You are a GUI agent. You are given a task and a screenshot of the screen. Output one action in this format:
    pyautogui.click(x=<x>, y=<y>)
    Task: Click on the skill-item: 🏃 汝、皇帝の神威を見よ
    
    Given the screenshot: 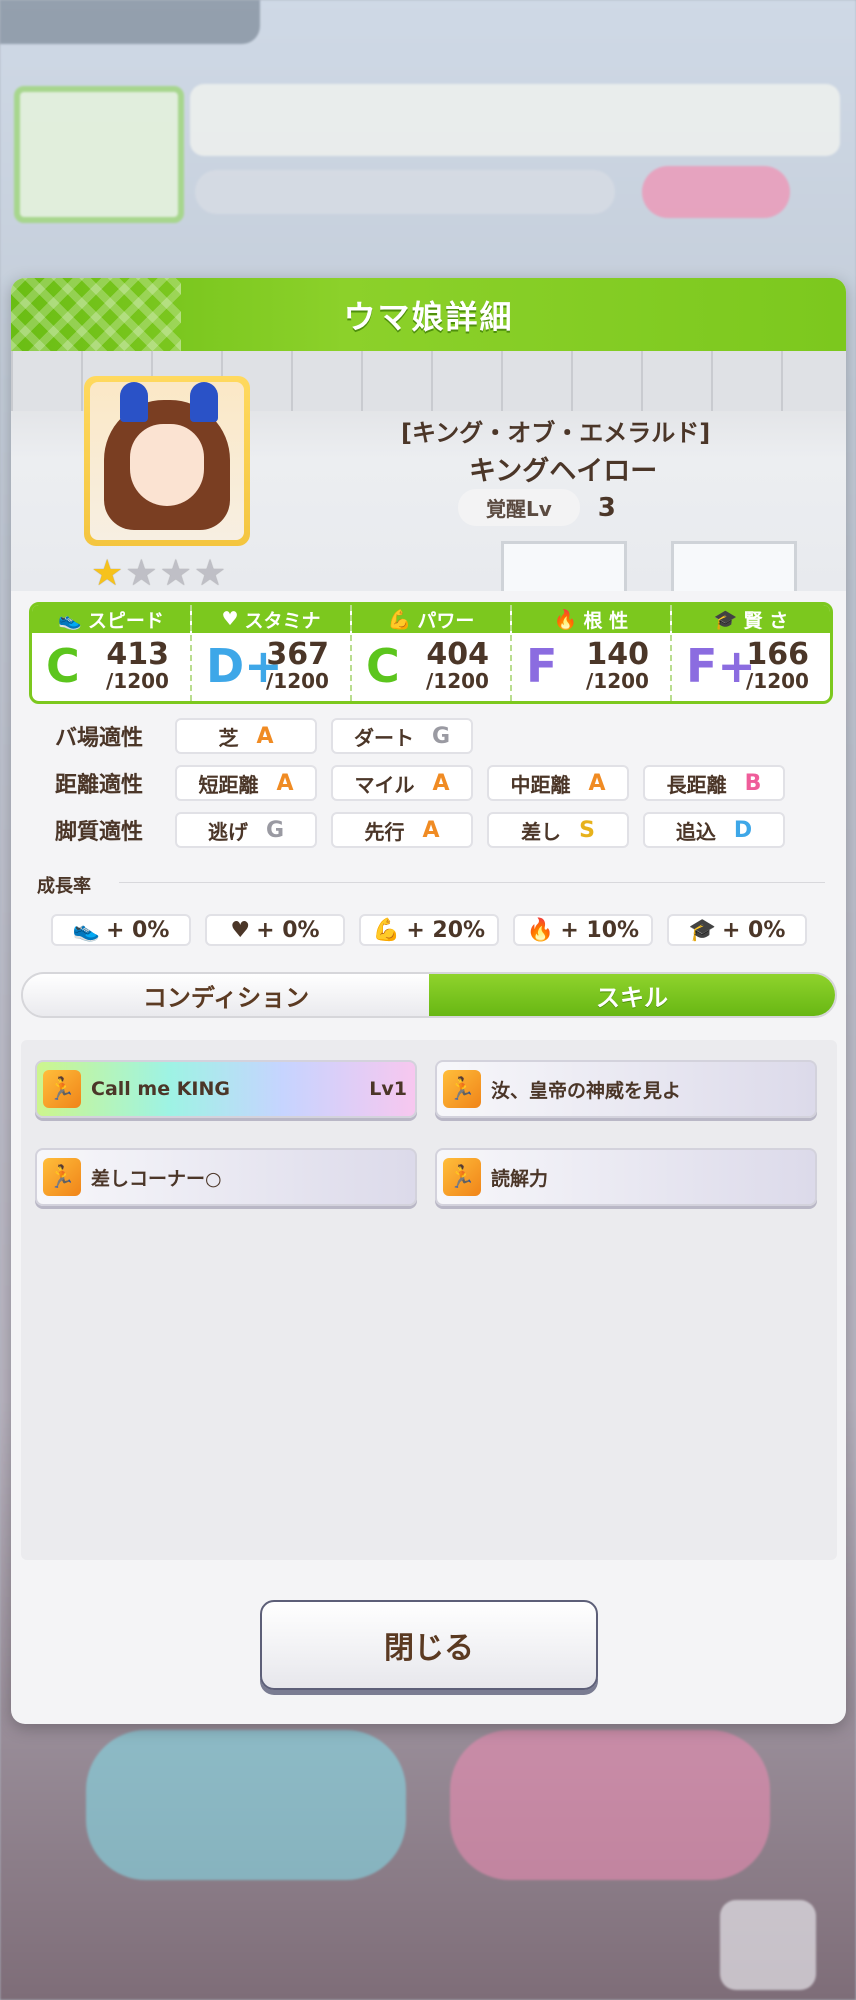 What is the action you would take?
    pyautogui.click(x=626, y=1089)
    